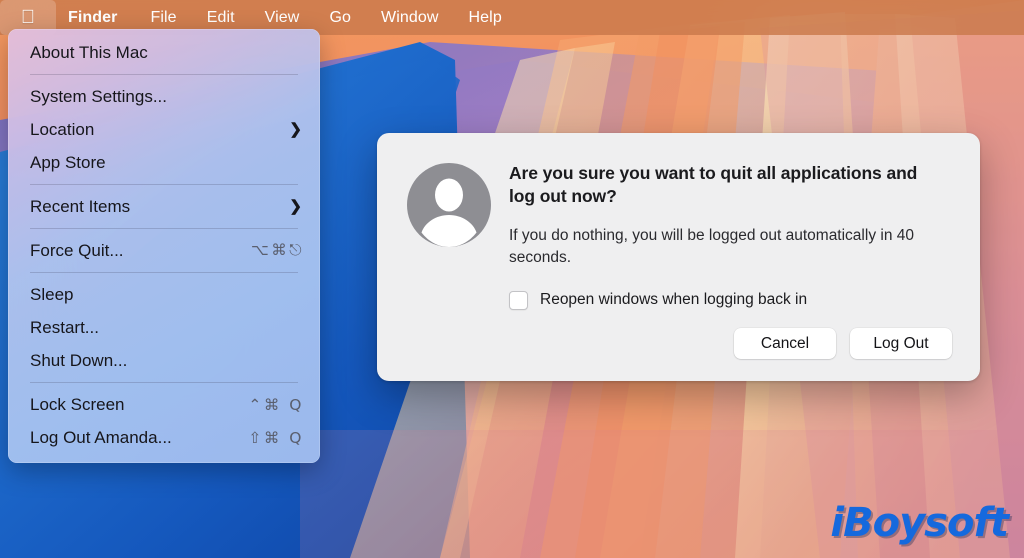 The height and width of the screenshot is (558, 1024). I want to click on reopen-windows-checkbox-row: Reopen windows when logging back in, so click(729, 300).